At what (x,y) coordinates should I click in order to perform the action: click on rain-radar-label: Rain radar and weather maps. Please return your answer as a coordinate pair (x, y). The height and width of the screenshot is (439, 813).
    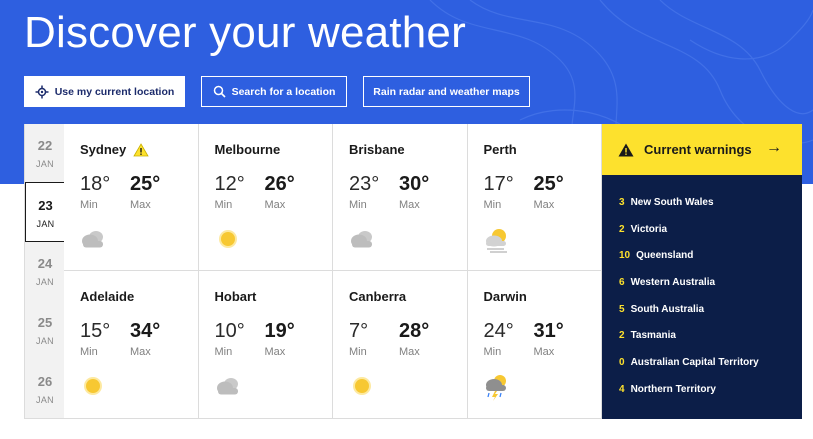
    Looking at the image, I should click on (446, 91).